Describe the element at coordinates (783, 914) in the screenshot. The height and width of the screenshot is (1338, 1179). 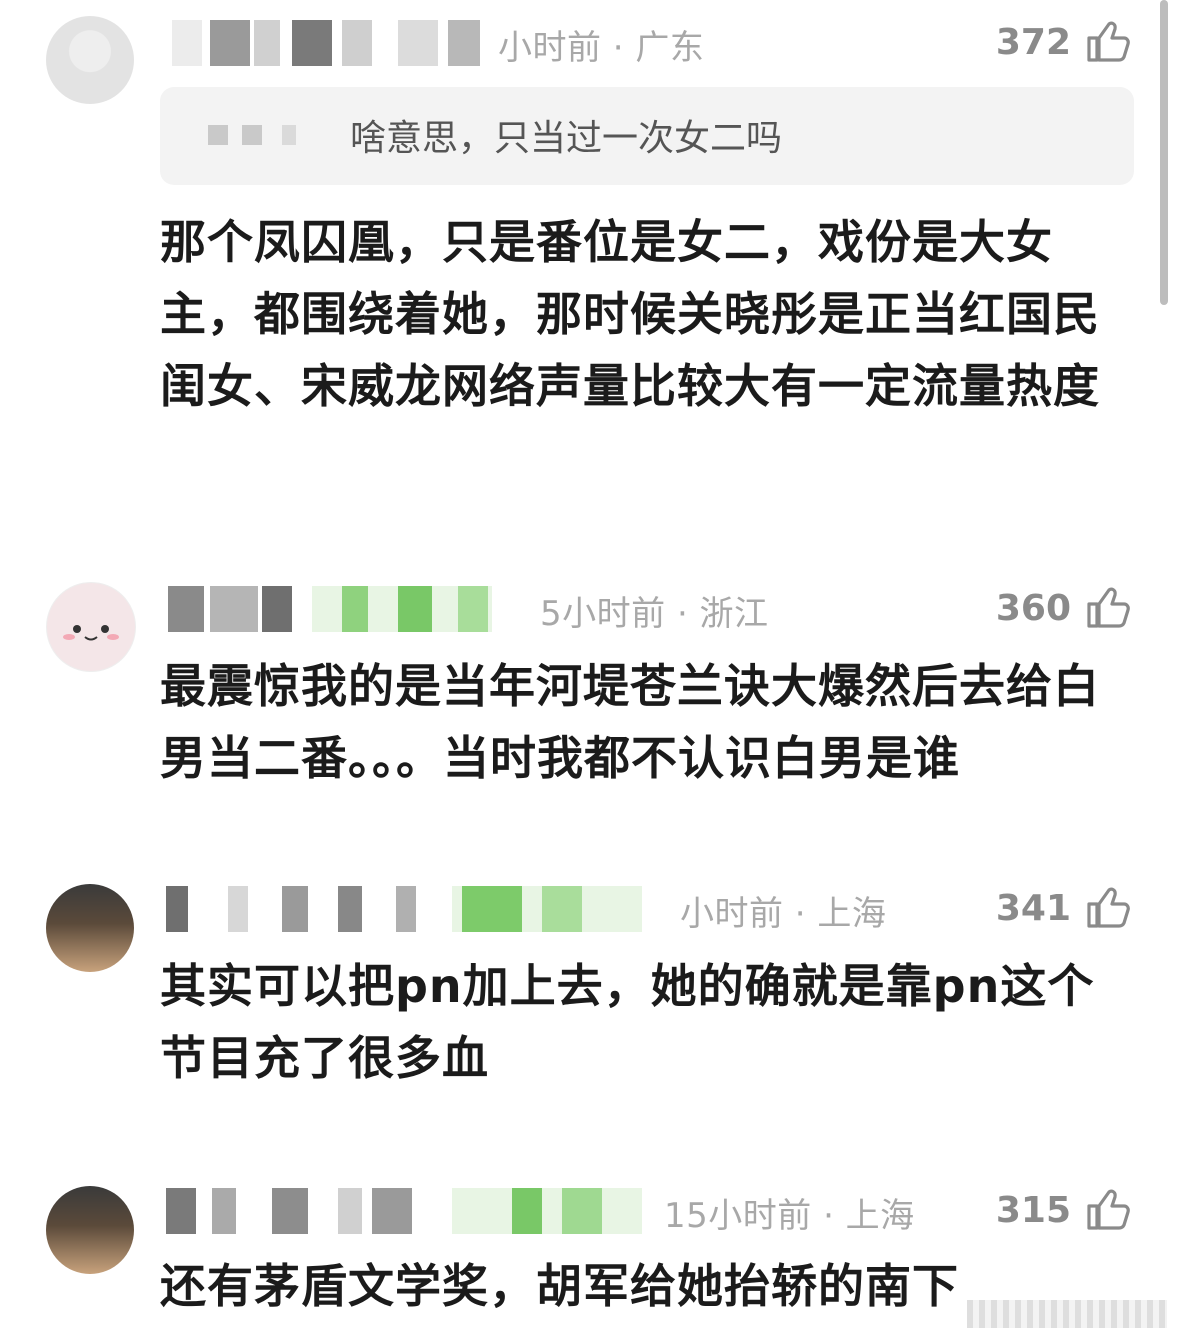
I see `comment-meta: 小时前 · 上海` at that location.